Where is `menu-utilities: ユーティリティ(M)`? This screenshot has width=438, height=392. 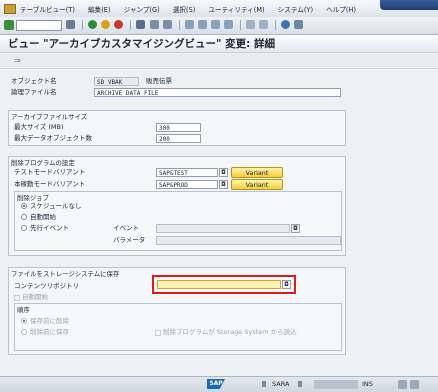
menu-utilities: ユーティリティ(M) is located at coordinates (236, 10).